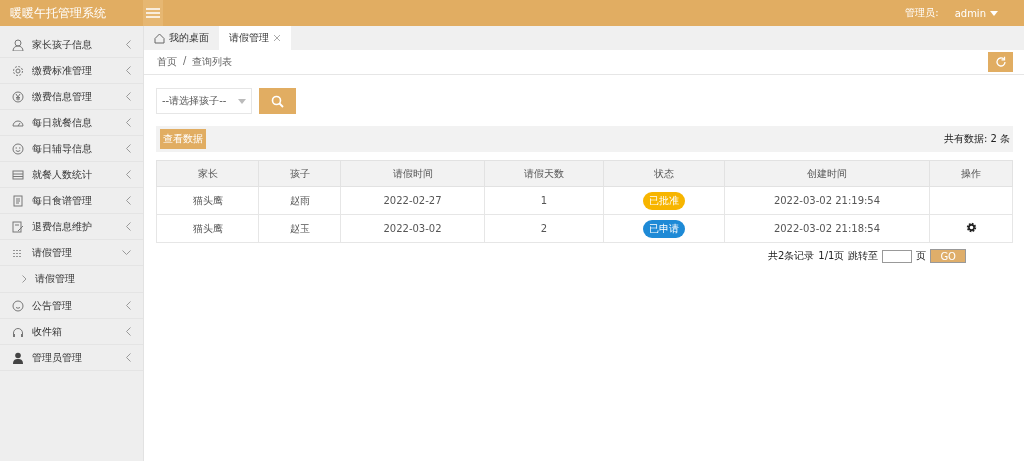 This screenshot has width=1024, height=461. I want to click on sidebar-item: 收件箱, so click(71, 332).